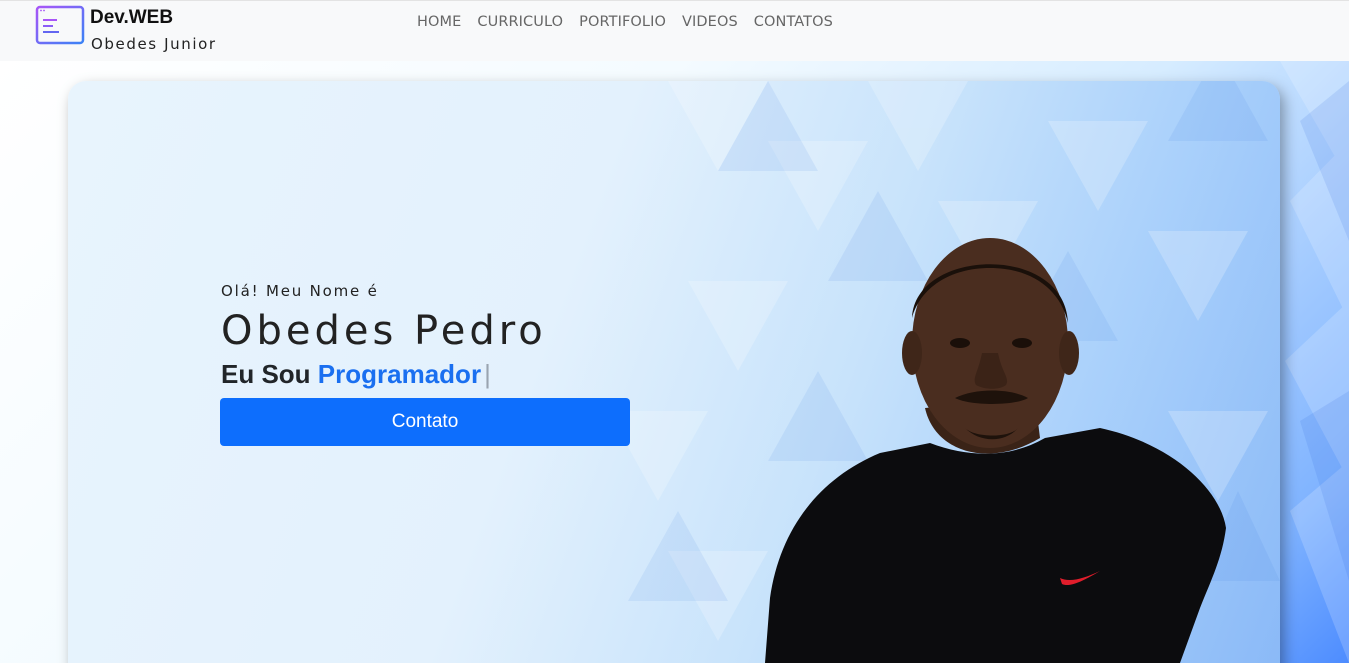  What do you see at coordinates (60, 25) in the screenshot?
I see `code-window-icon` at bounding box center [60, 25].